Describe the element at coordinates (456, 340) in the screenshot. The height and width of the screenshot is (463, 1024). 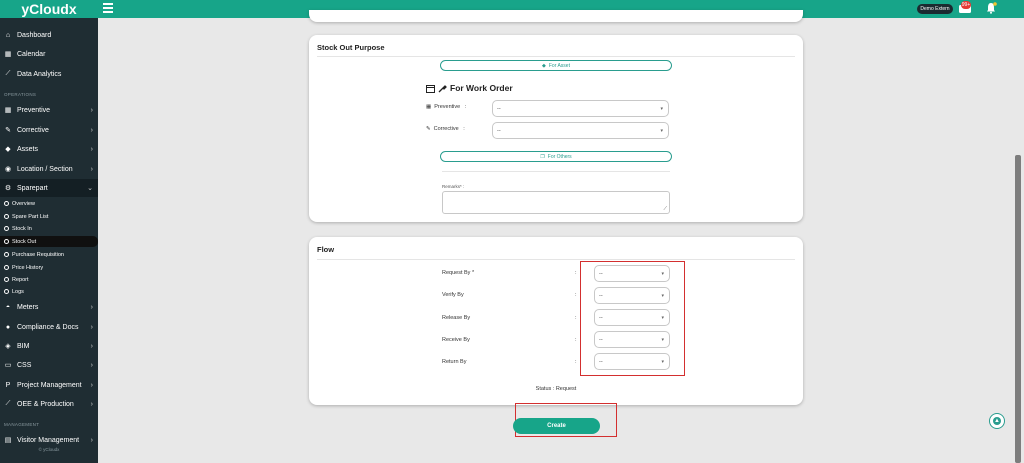
I see `receive-by-label: Receive By` at that location.